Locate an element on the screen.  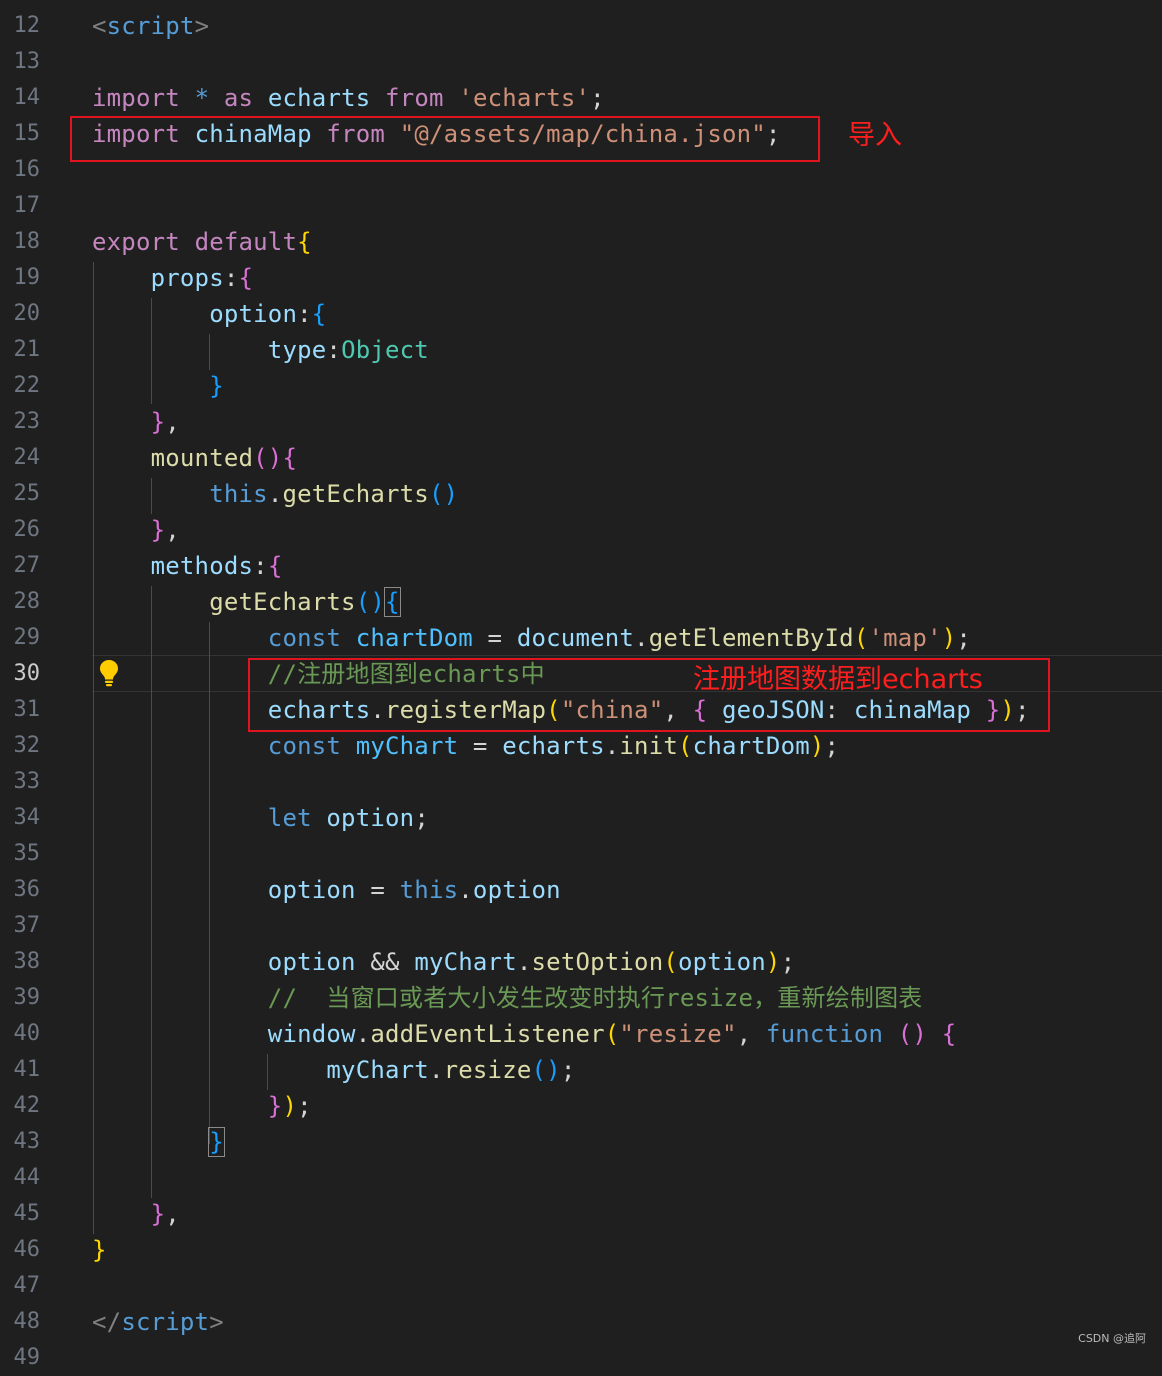
watermark: CSDN @追阿 is located at coordinates (1112, 1338).